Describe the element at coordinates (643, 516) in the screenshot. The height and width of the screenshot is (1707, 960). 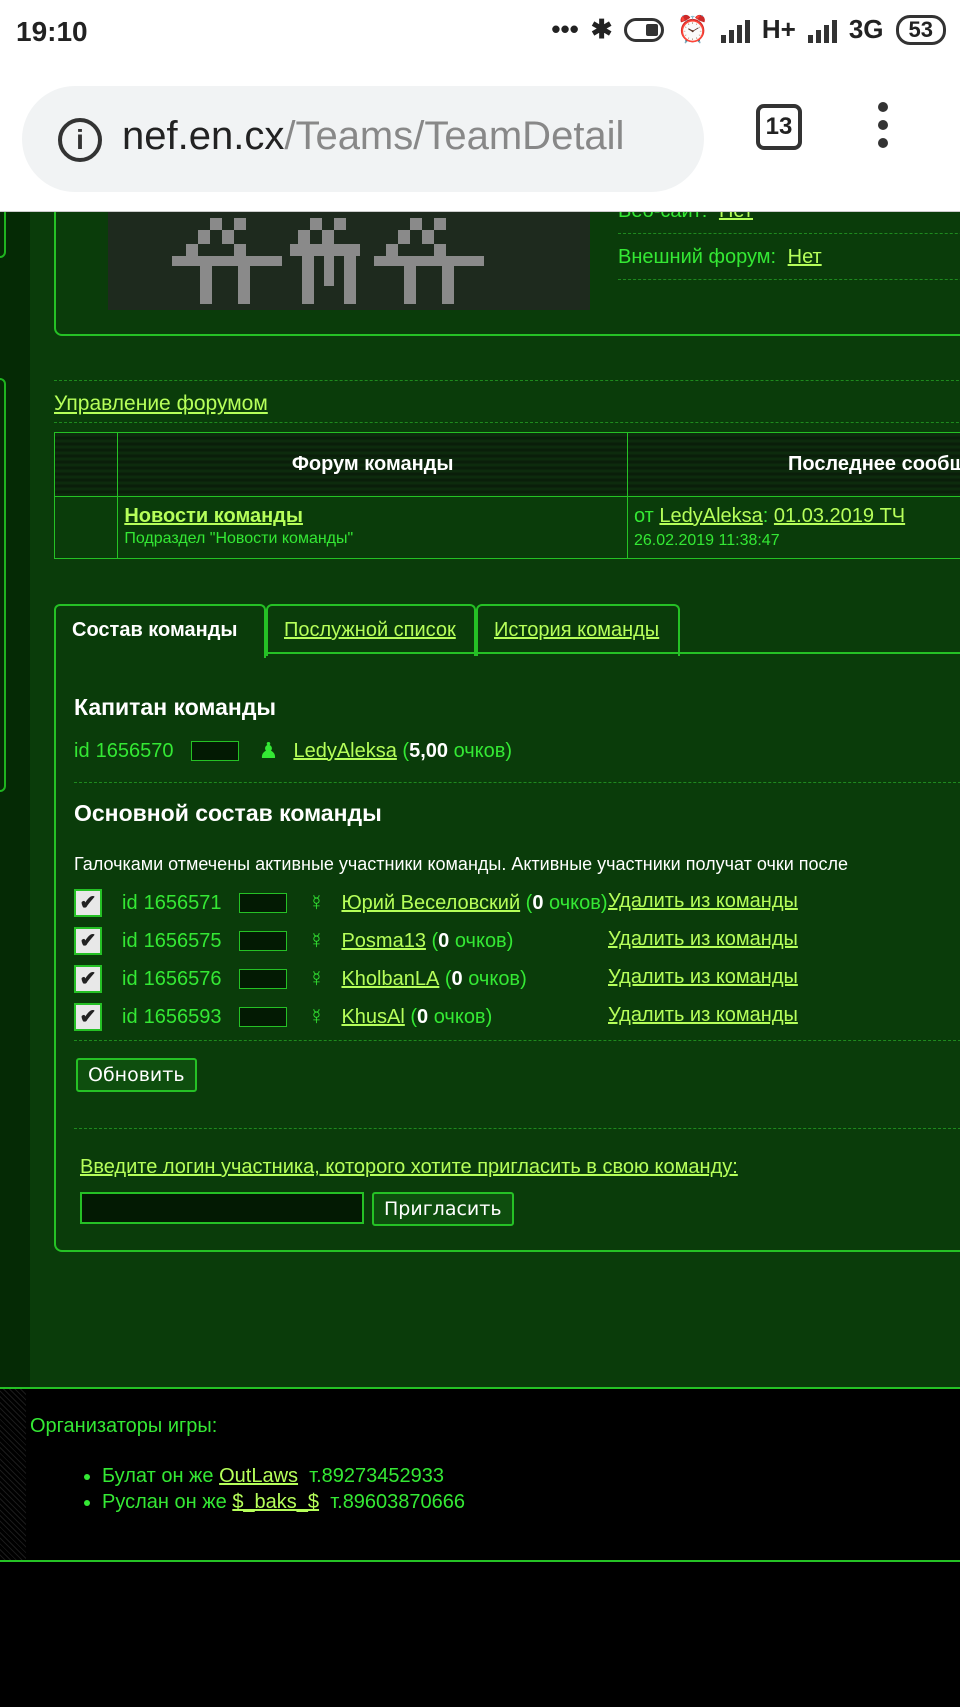
I see `last-post-from-prefix: от` at that location.